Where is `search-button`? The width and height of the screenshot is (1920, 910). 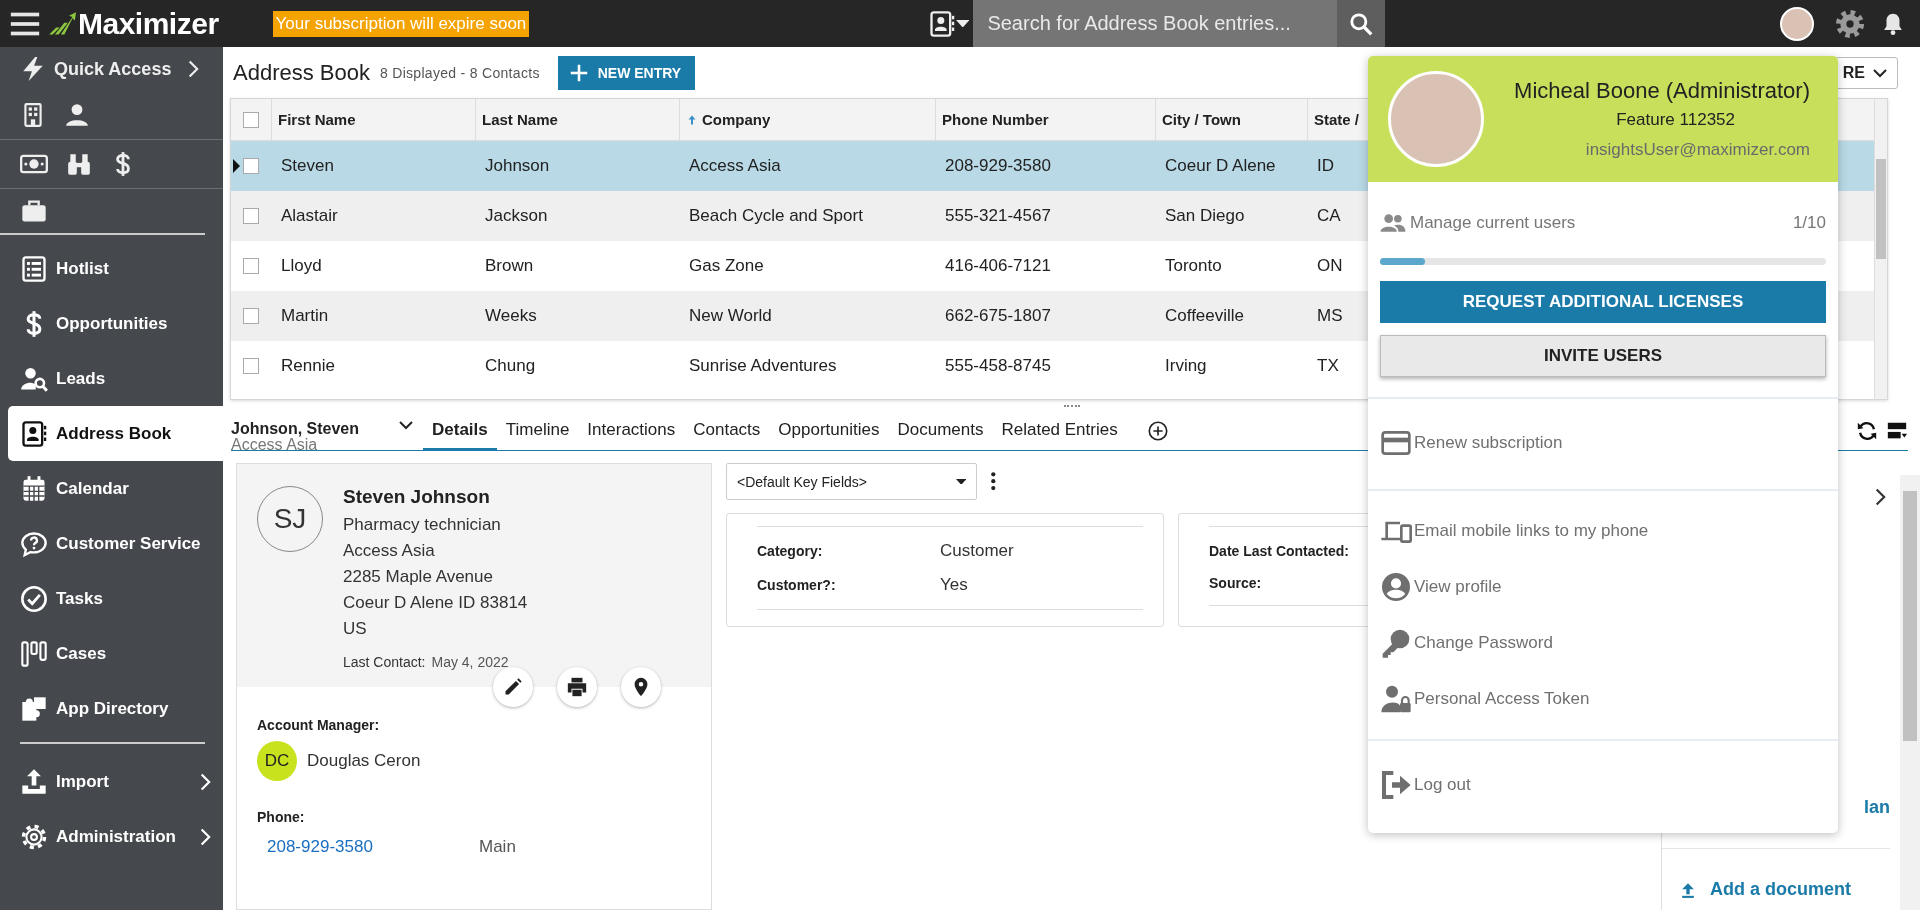
search-button is located at coordinates (1361, 23).